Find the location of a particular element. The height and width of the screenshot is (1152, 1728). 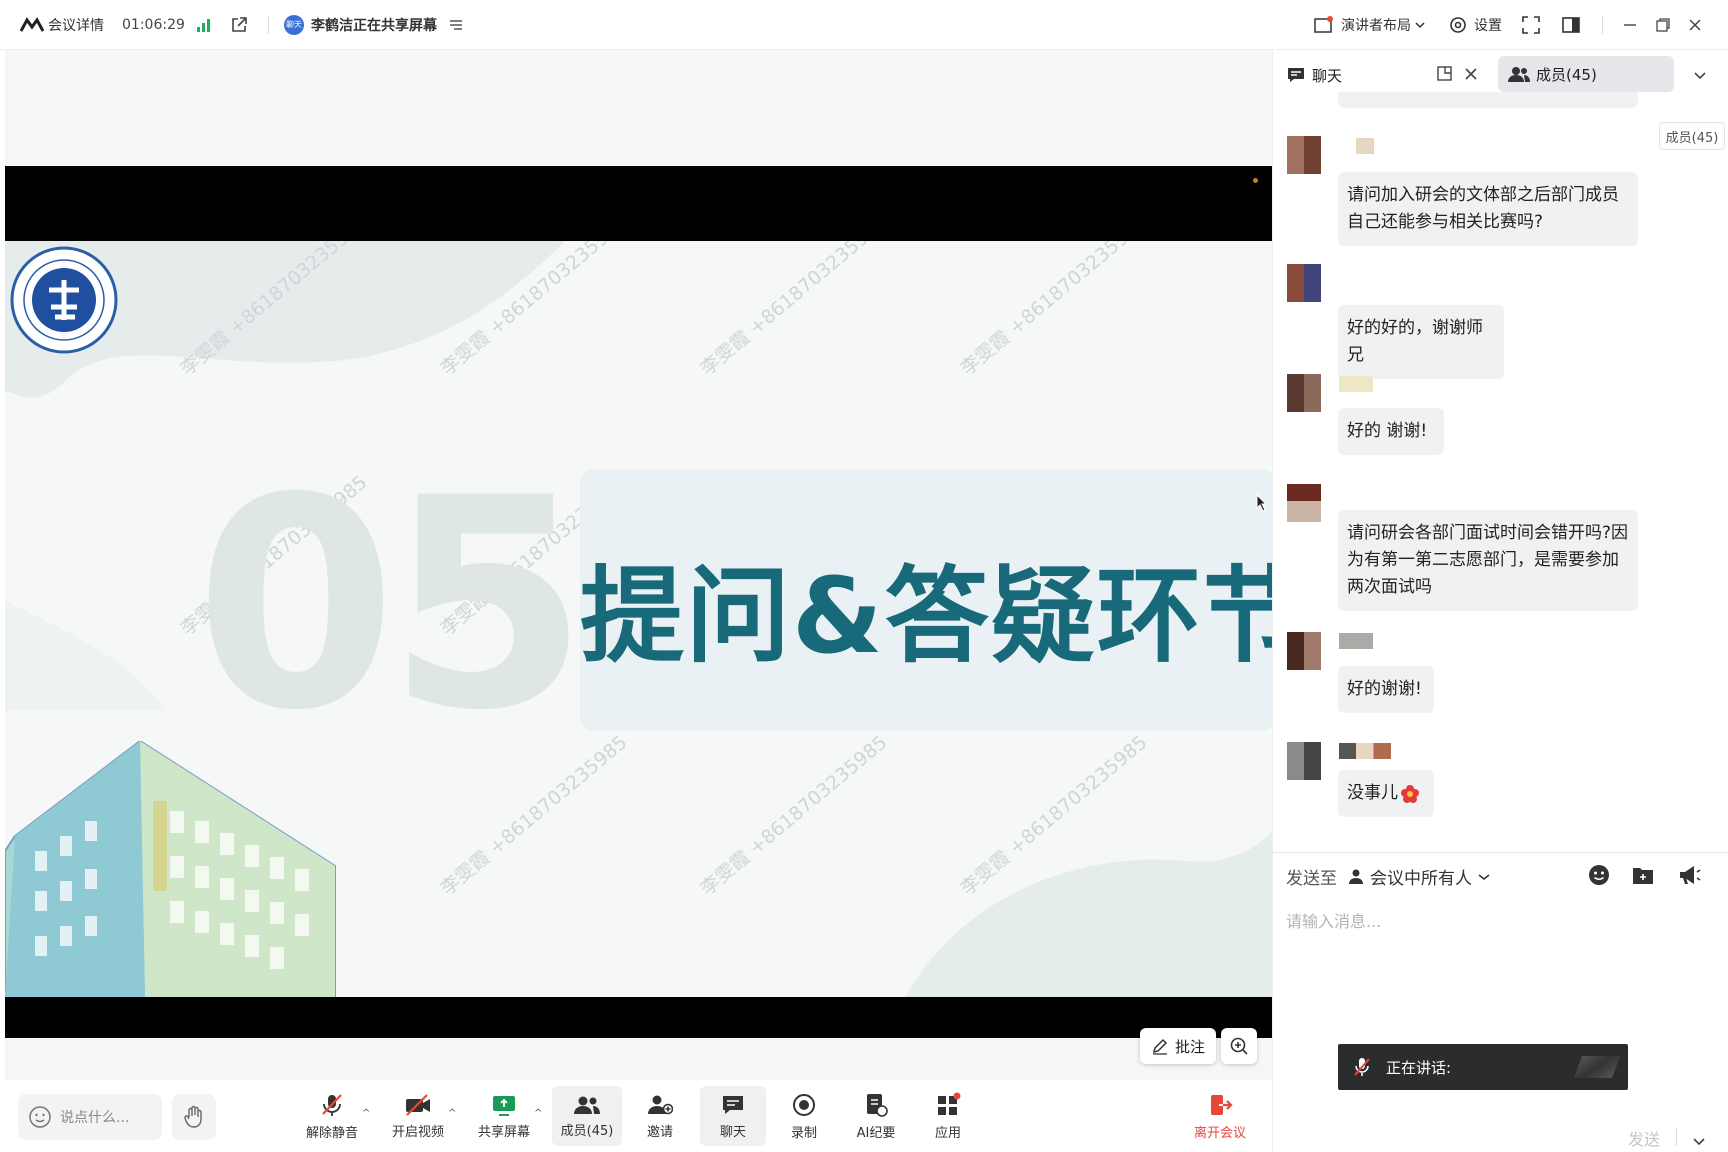

tab-members-label: 成员(45) is located at coordinates (1566, 74).